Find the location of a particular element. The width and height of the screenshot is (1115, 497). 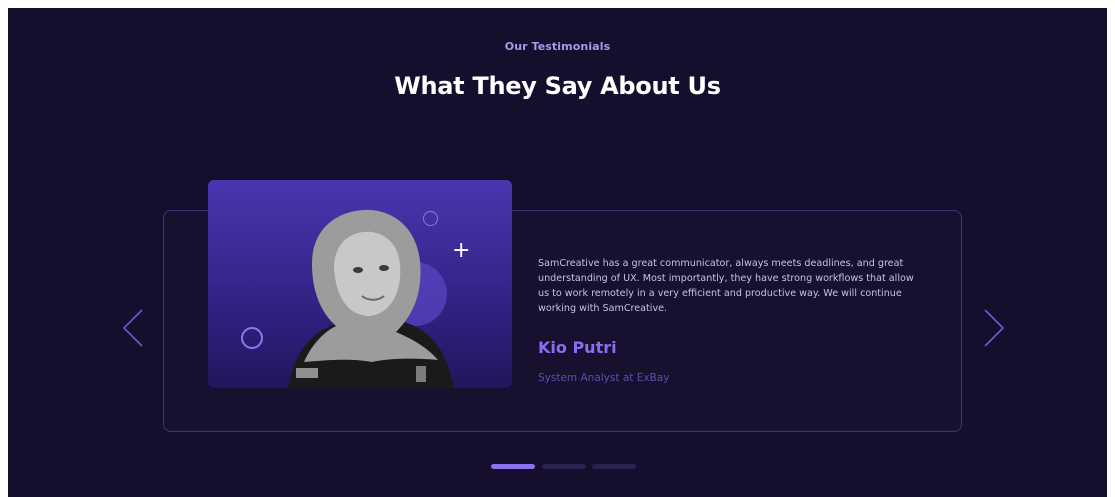

next-slide-button is located at coordinates (994, 328).